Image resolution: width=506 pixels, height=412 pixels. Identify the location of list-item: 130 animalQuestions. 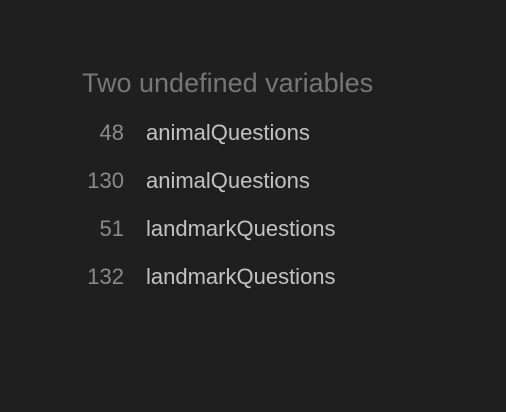
(253, 187).